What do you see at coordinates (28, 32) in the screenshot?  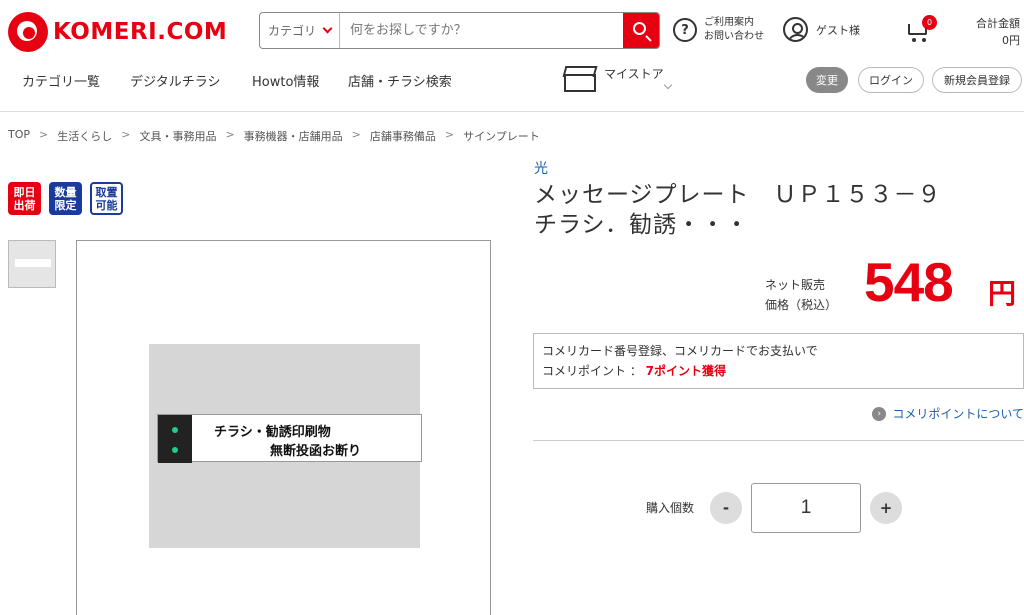 I see `rooster-logo-icon` at bounding box center [28, 32].